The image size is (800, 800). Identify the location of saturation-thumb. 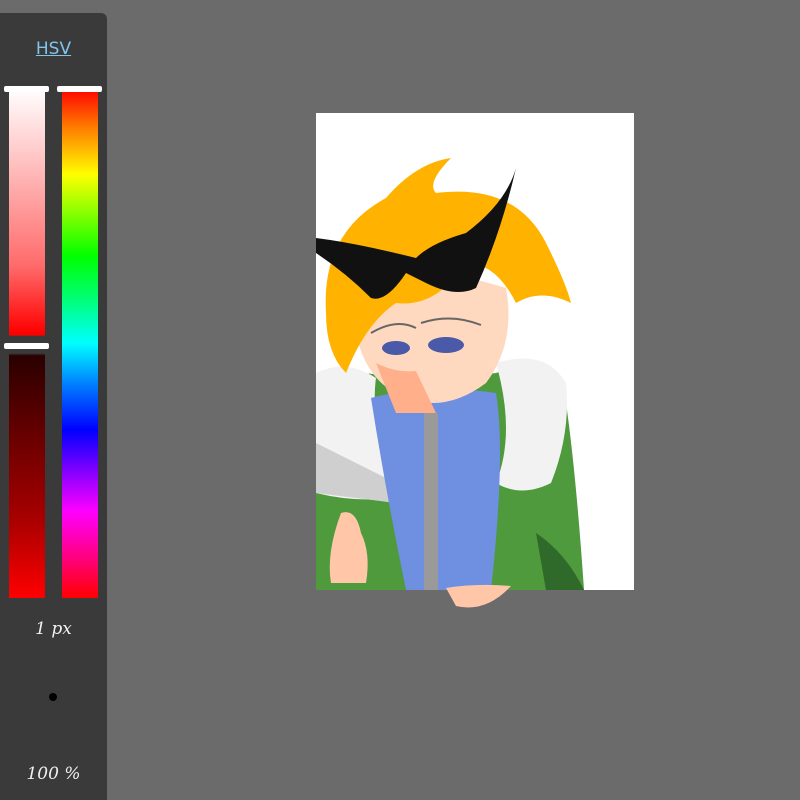
(26, 89).